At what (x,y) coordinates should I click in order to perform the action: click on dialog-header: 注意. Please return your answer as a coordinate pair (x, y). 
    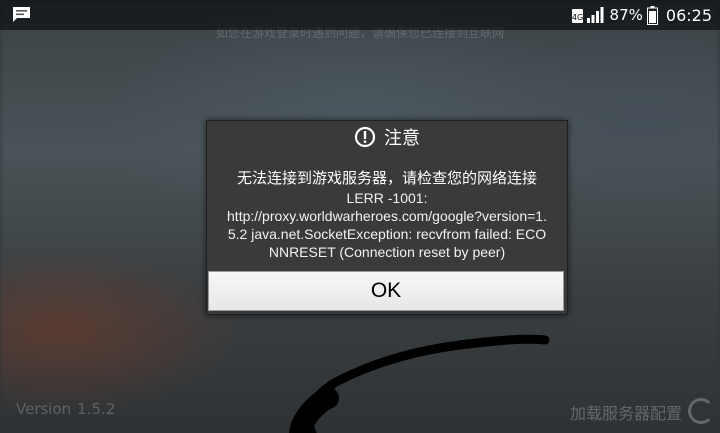
    Looking at the image, I should click on (387, 137).